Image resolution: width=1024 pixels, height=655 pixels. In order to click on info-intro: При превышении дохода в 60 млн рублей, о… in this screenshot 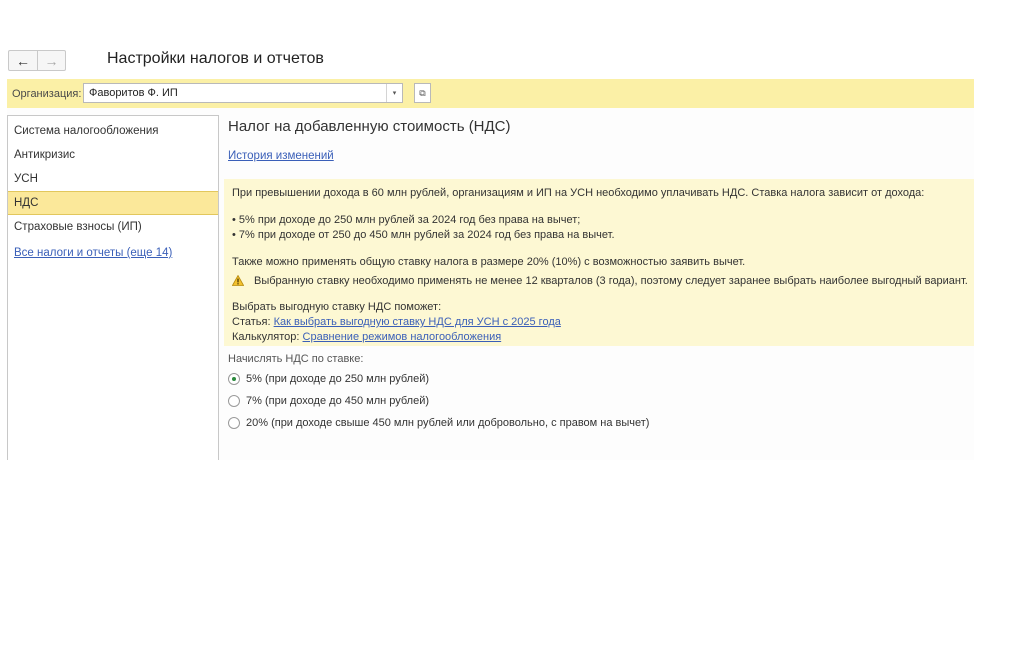, I will do `click(578, 193)`.